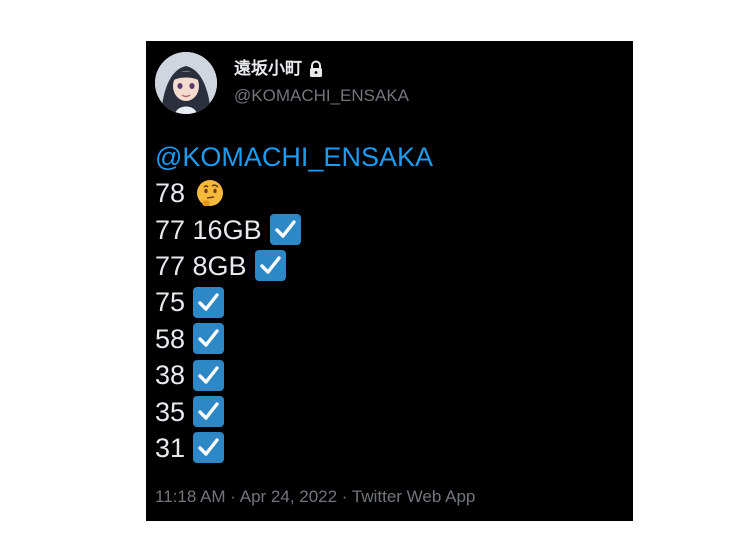  I want to click on line-text: 77 16GB, so click(208, 229).